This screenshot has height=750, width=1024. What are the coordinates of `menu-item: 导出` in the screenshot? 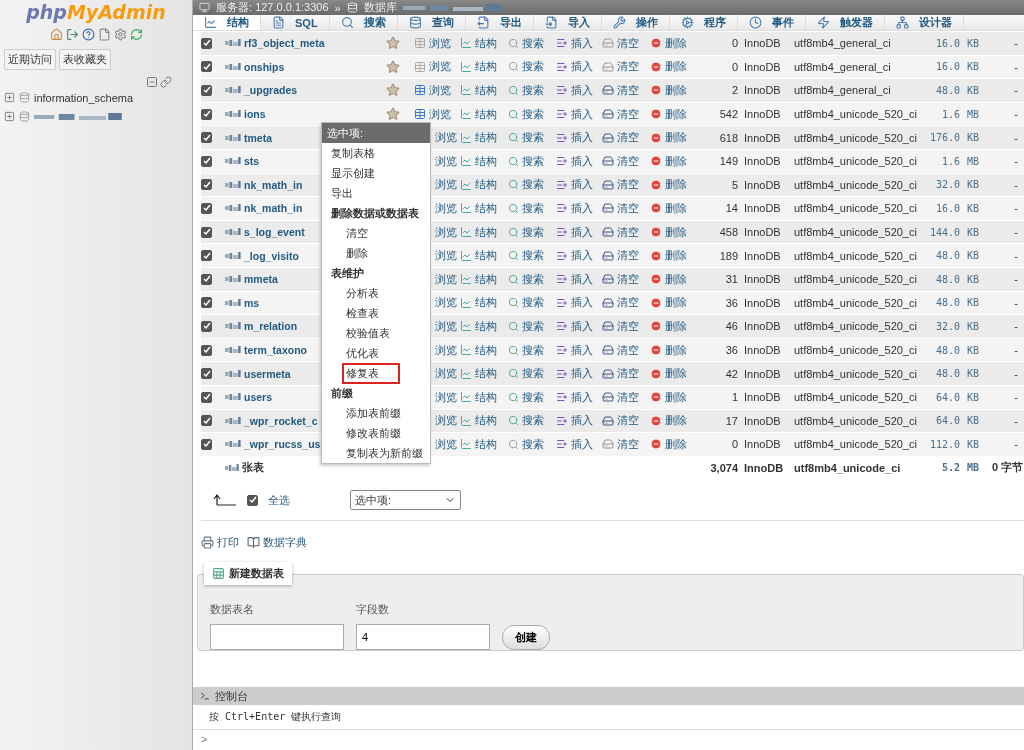 It's located at (342, 193).